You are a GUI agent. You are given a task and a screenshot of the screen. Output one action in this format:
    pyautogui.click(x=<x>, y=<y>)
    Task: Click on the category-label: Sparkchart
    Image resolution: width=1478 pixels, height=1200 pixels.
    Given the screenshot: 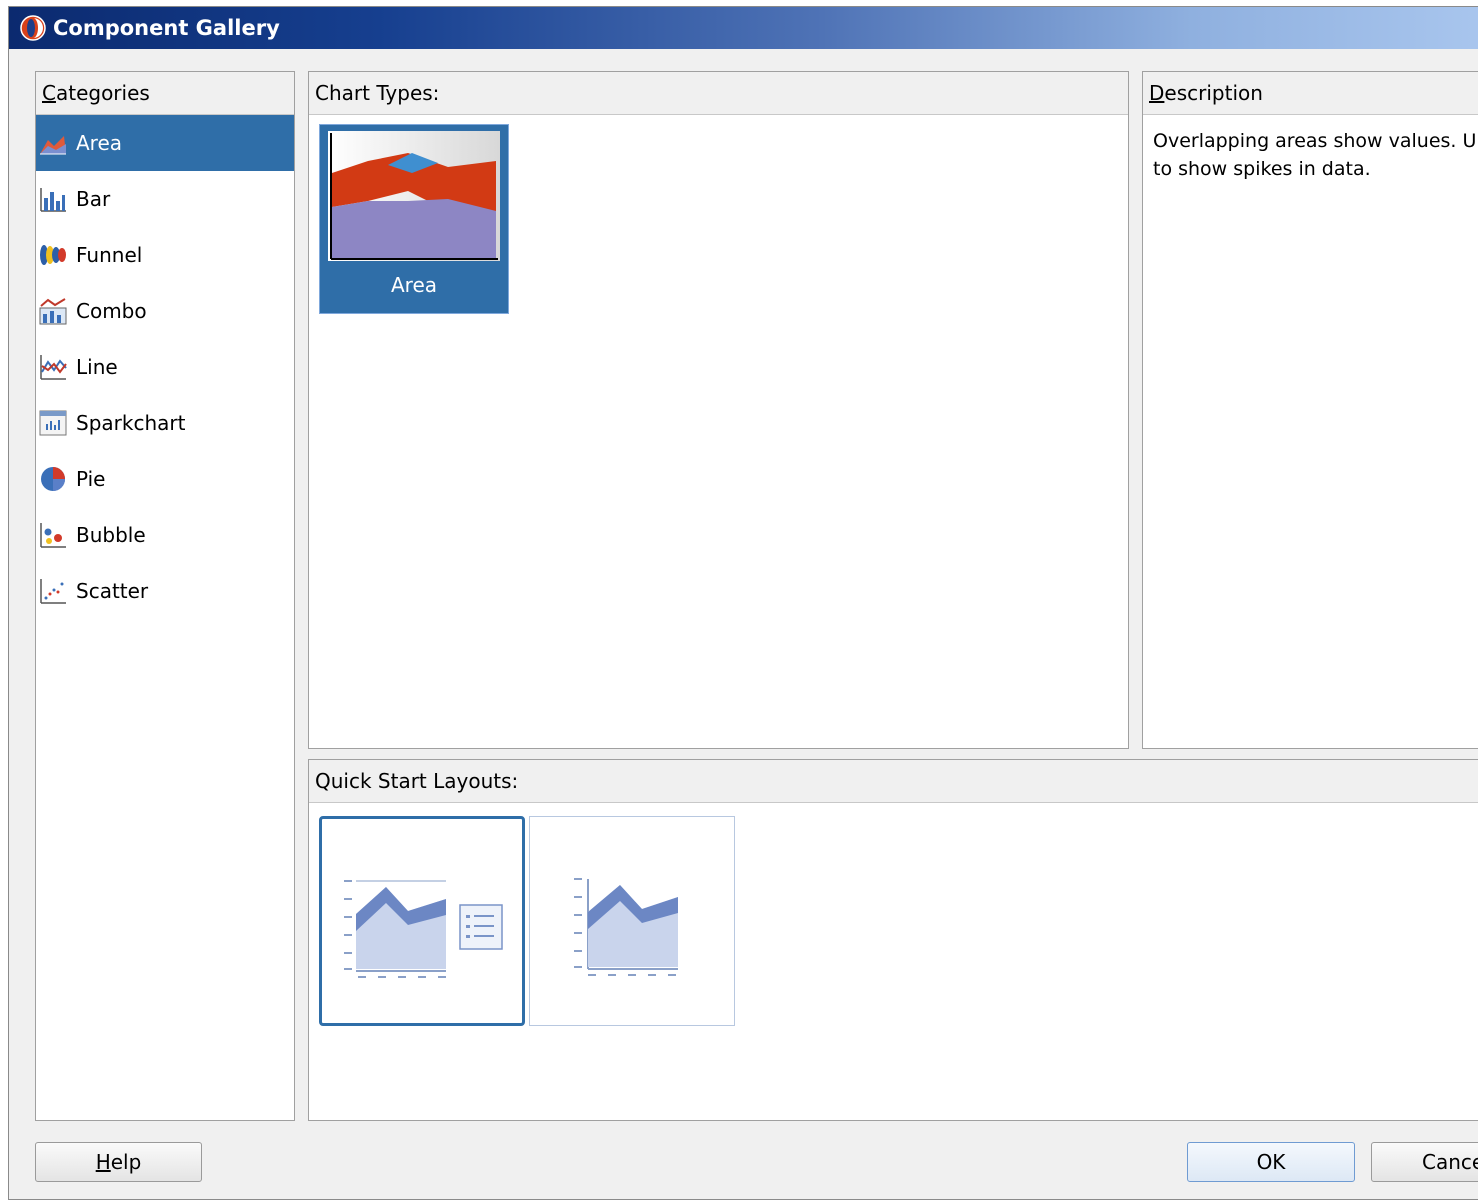 What is the action you would take?
    pyautogui.click(x=131, y=423)
    